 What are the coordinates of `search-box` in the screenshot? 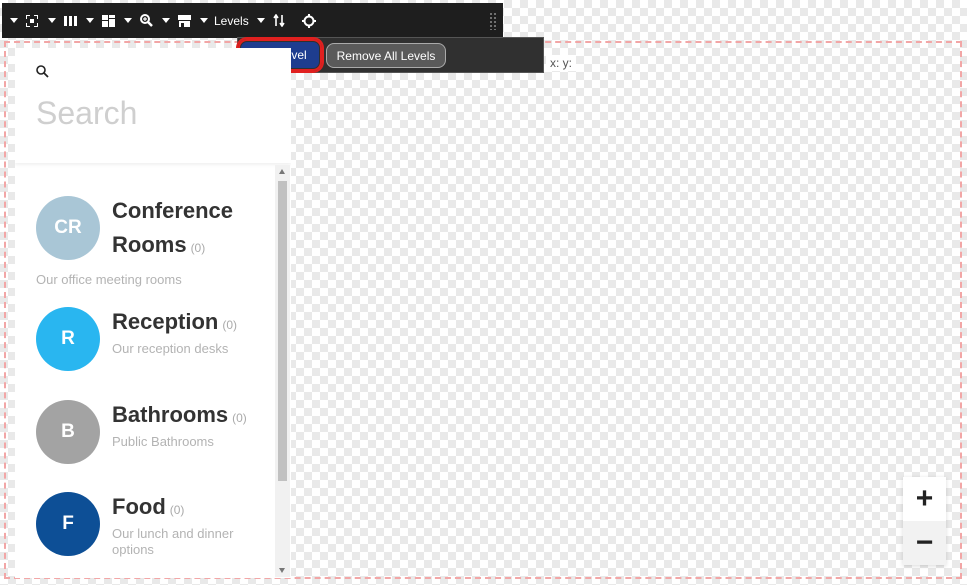 It's located at (153, 105).